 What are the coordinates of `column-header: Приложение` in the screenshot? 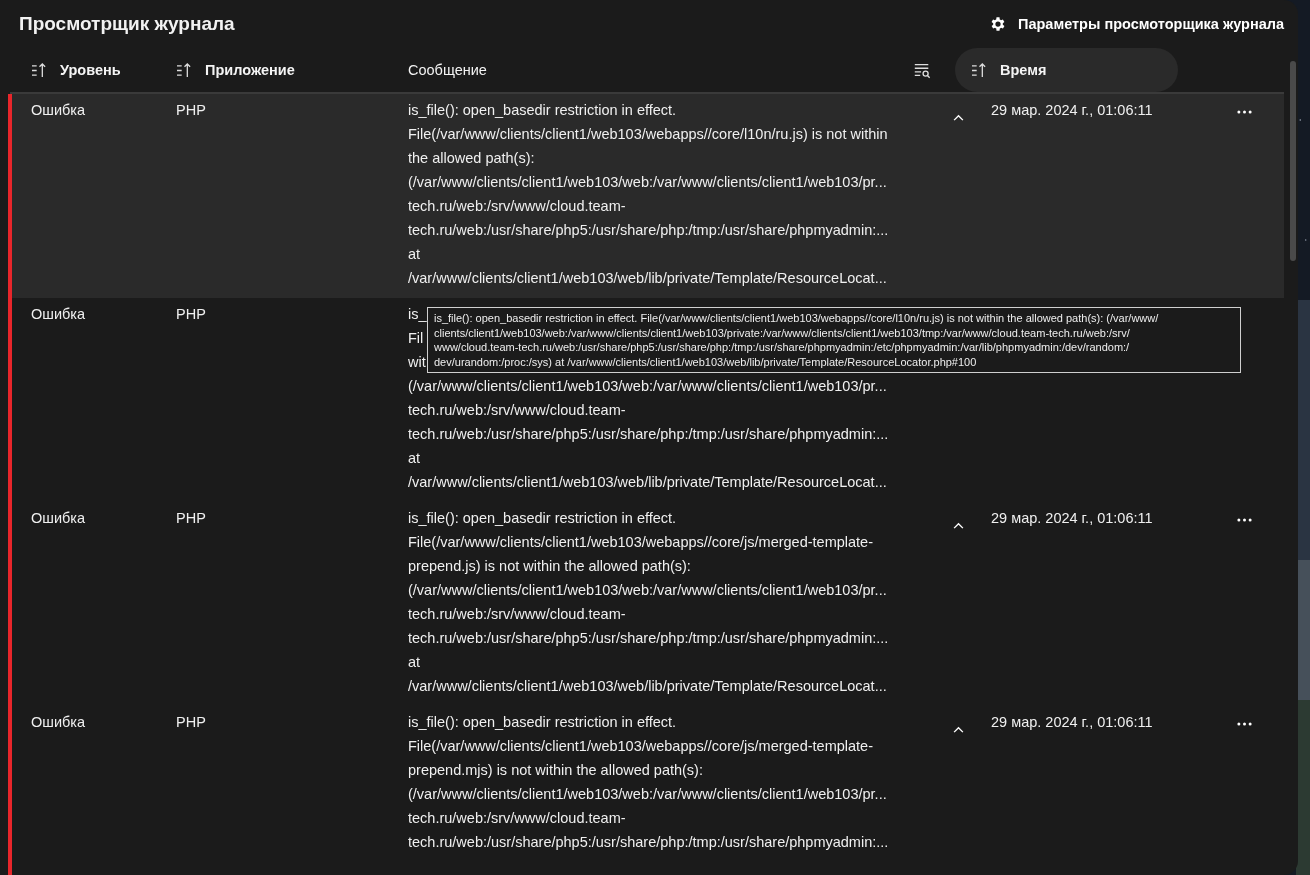 It's located at (271, 70).